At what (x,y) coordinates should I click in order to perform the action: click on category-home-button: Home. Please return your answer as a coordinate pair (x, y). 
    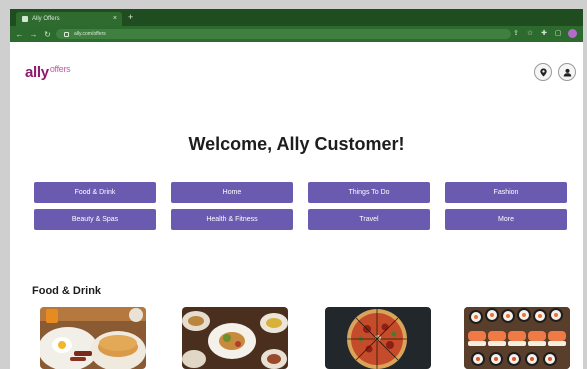
    Looking at the image, I should click on (232, 192).